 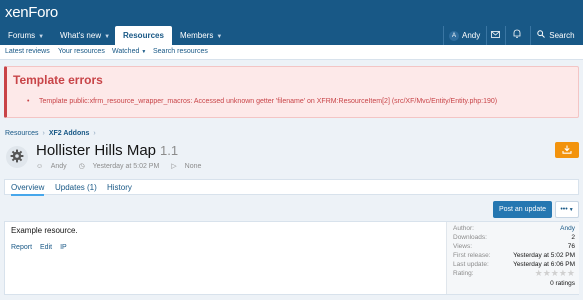 What do you see at coordinates (562, 35) in the screenshot?
I see `search-label: Search` at bounding box center [562, 35].